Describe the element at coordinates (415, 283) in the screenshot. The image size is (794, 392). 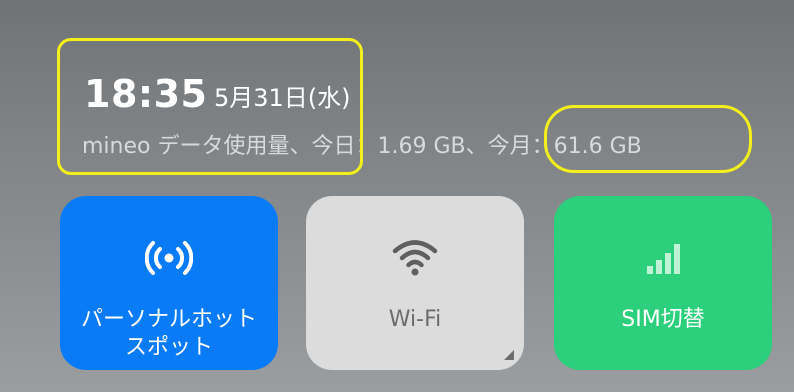
I see `wifi-tile: Wi-Fi` at that location.